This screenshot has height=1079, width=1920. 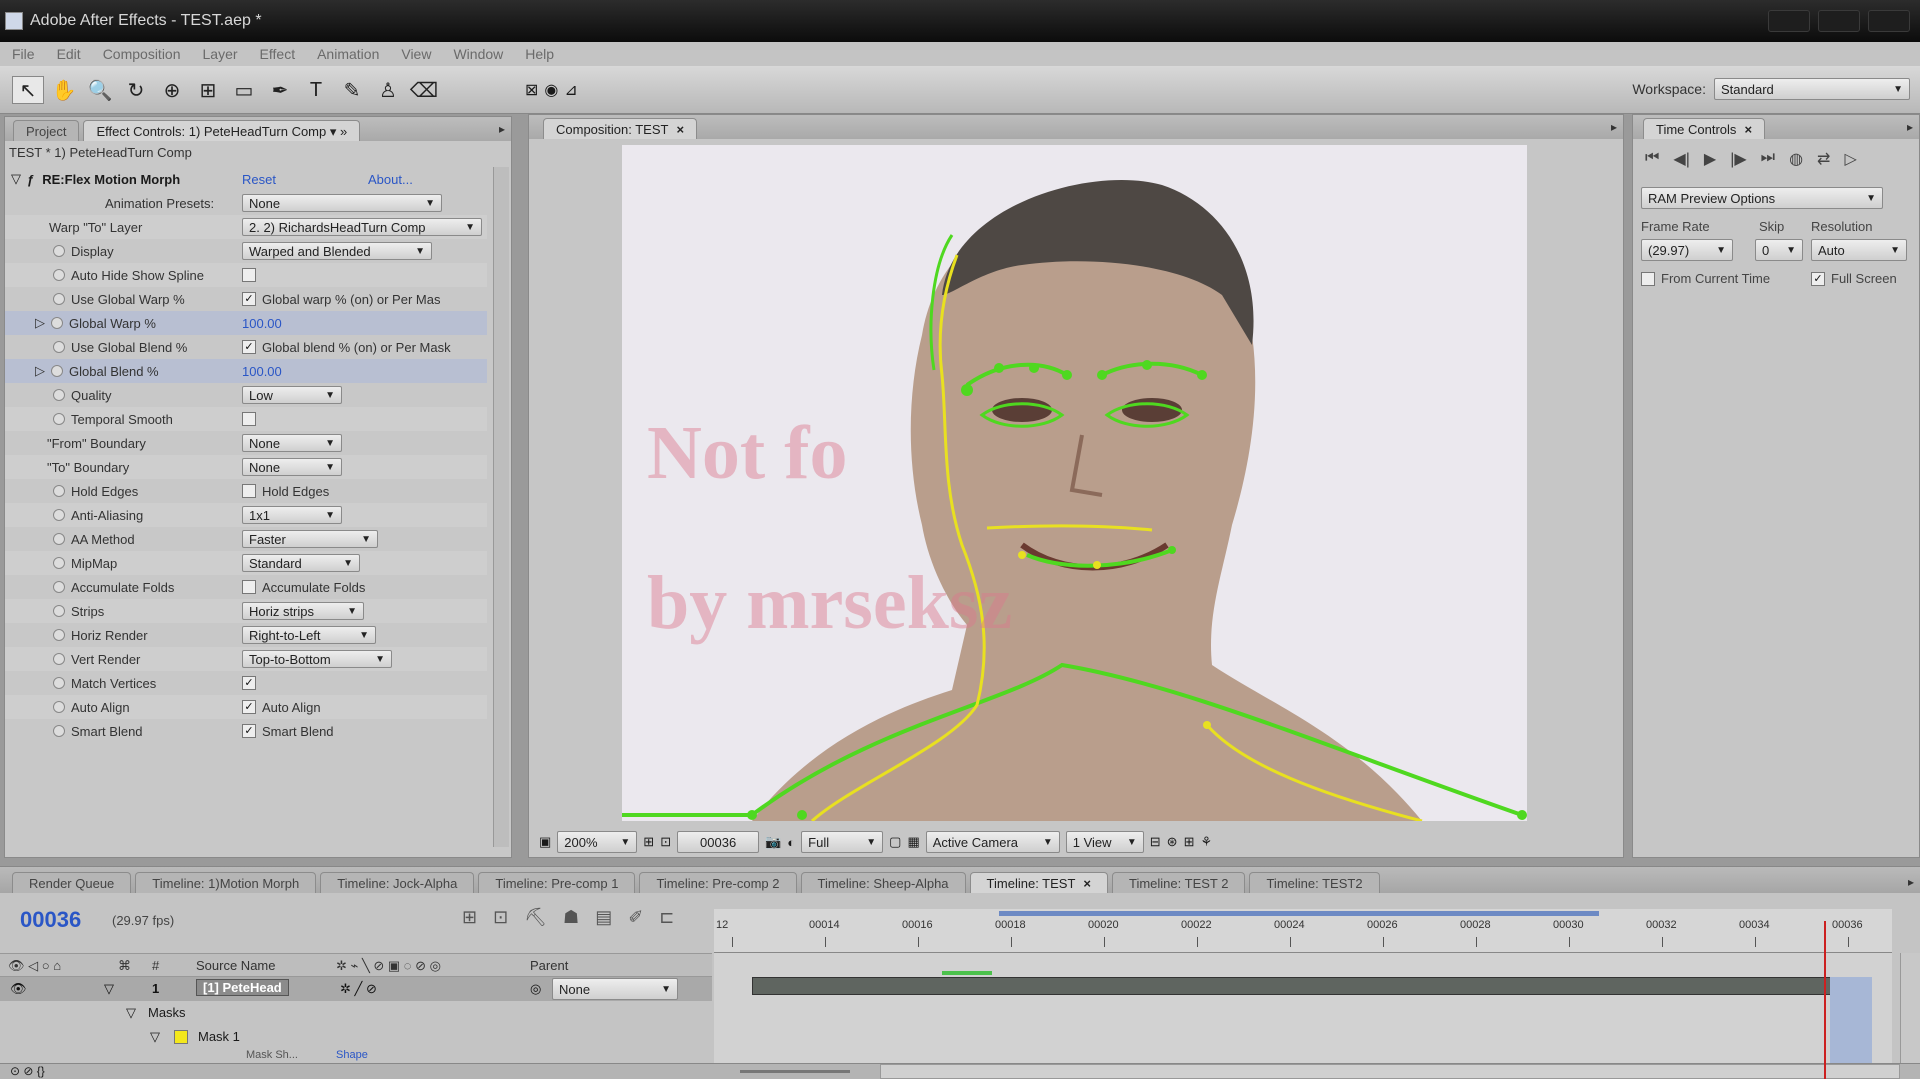 I want to click on brush-tool-icon: ✎, so click(x=352, y=90).